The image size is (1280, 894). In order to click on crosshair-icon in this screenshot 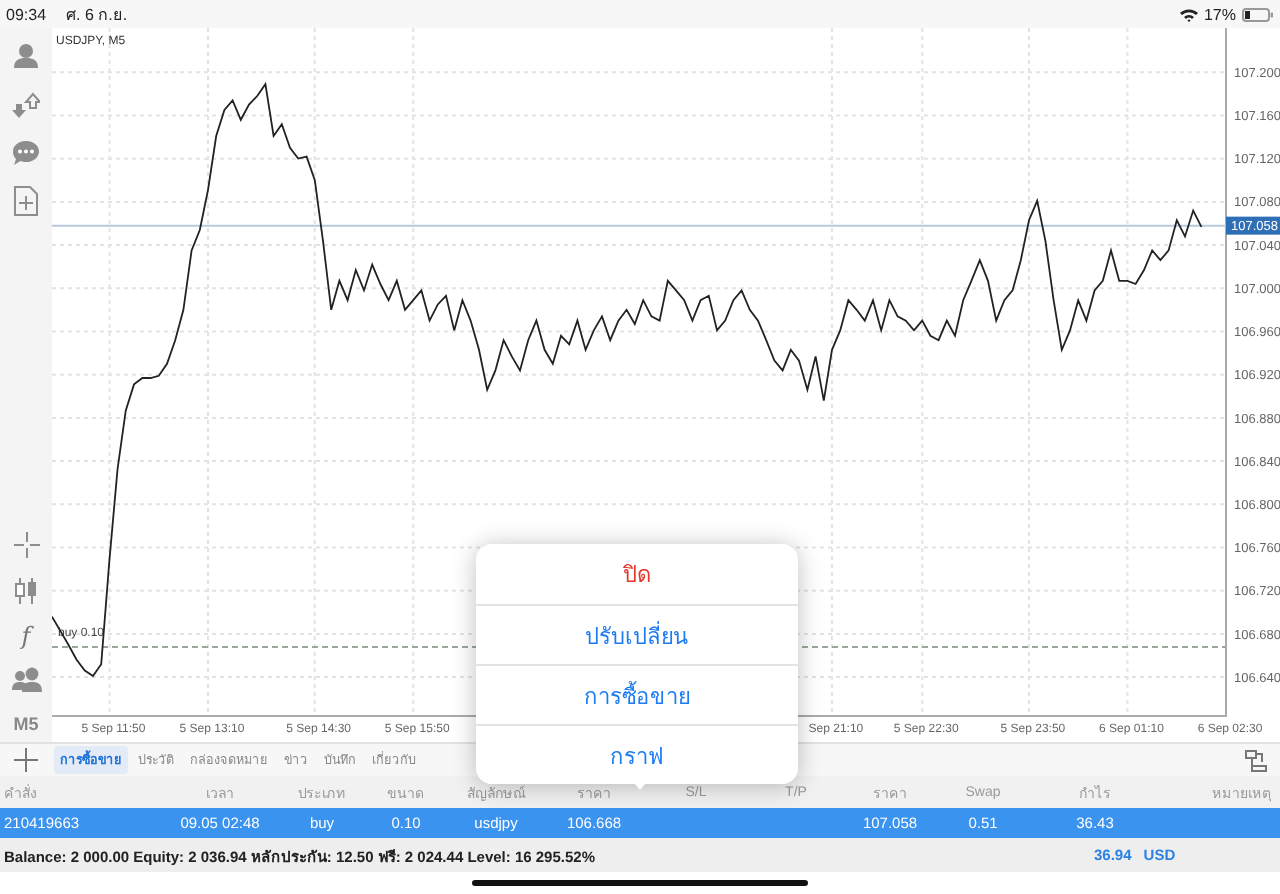, I will do `click(26, 545)`.